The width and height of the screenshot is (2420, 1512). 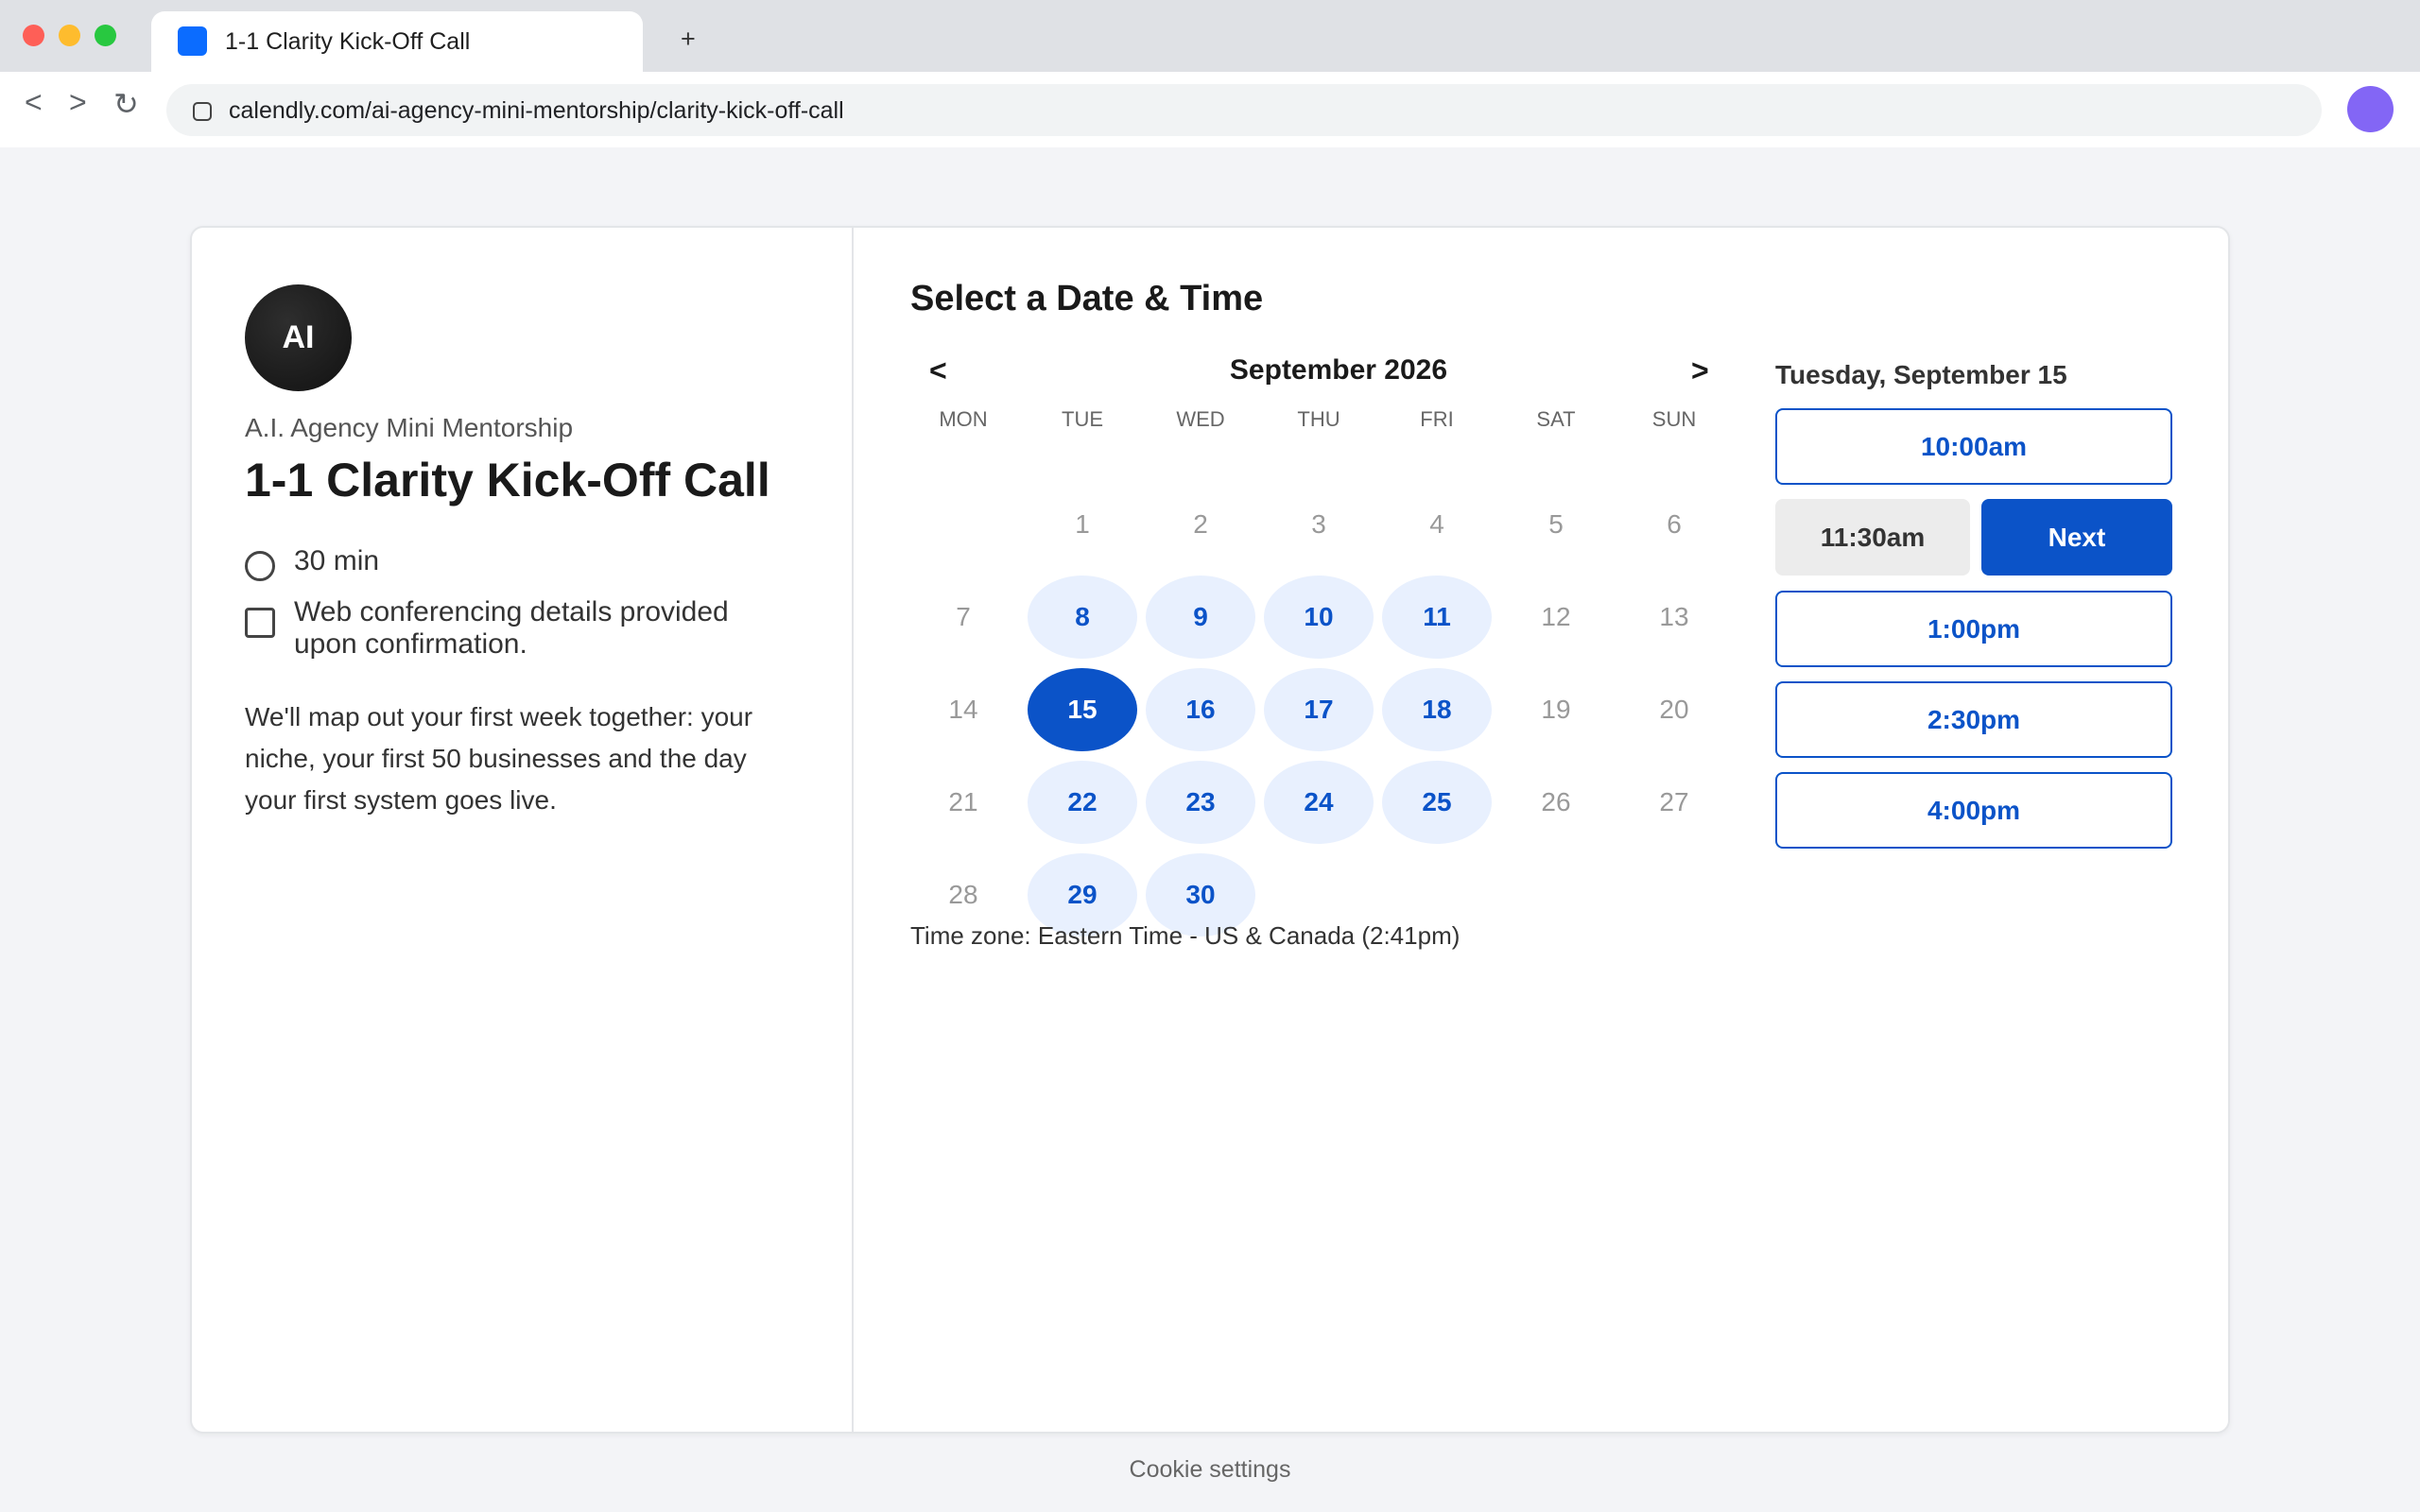 What do you see at coordinates (1437, 617) in the screenshot?
I see `calendar-day-available: 11` at bounding box center [1437, 617].